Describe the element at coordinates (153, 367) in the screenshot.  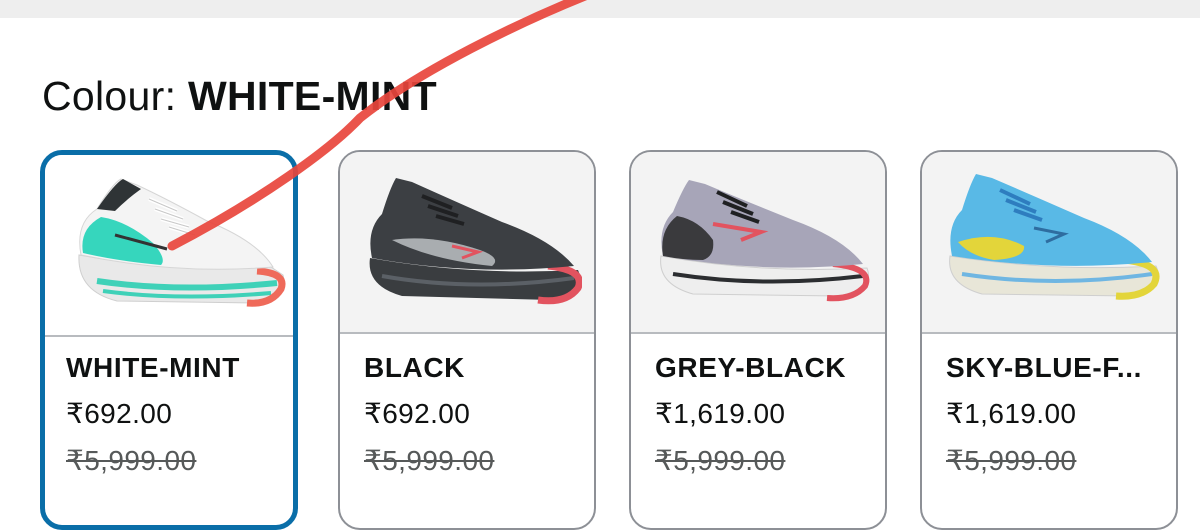
I see `swatch-name: WHITE-MINT` at that location.